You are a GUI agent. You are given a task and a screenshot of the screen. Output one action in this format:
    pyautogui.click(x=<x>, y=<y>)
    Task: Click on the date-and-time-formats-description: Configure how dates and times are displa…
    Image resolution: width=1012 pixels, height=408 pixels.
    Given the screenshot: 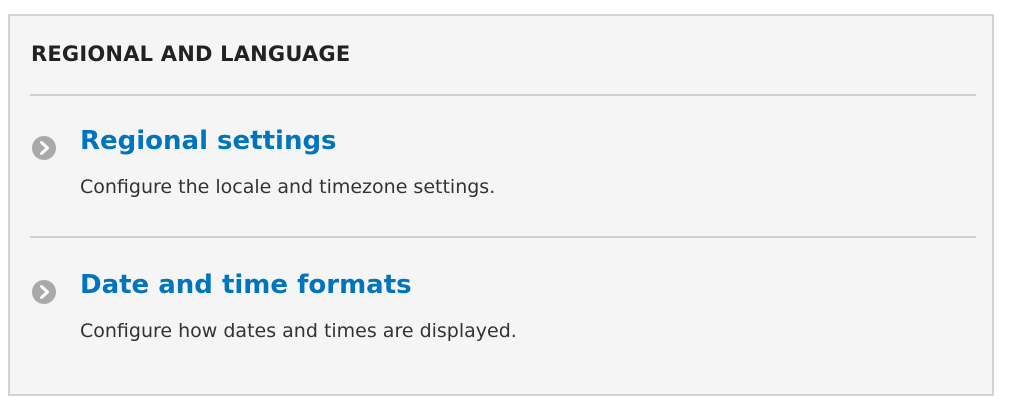 What is the action you would take?
    pyautogui.click(x=298, y=331)
    